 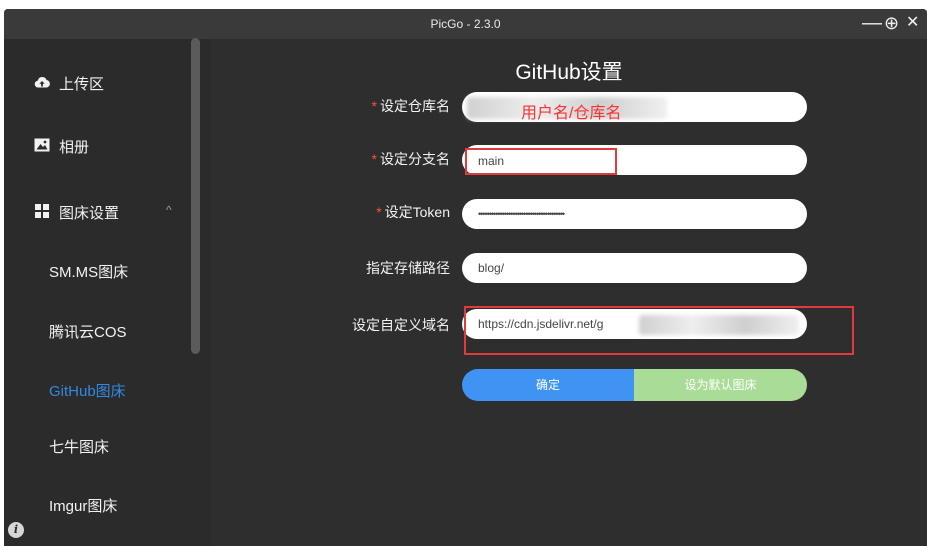 I want to click on branch-label: * 设定分支名, so click(x=410, y=159).